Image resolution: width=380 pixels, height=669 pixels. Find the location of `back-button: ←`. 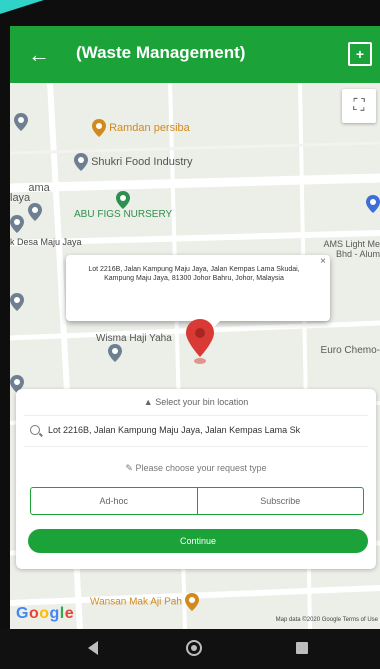

back-button: ← is located at coordinates (39, 55).